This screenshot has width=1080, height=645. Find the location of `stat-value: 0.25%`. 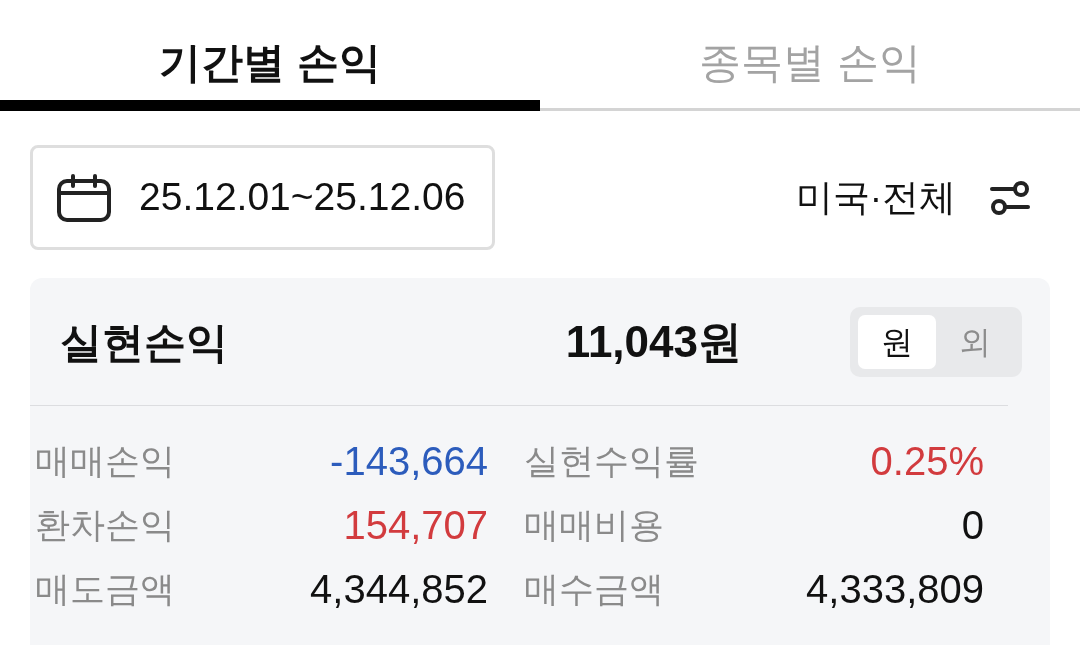

stat-value: 0.25% is located at coordinates (927, 461).